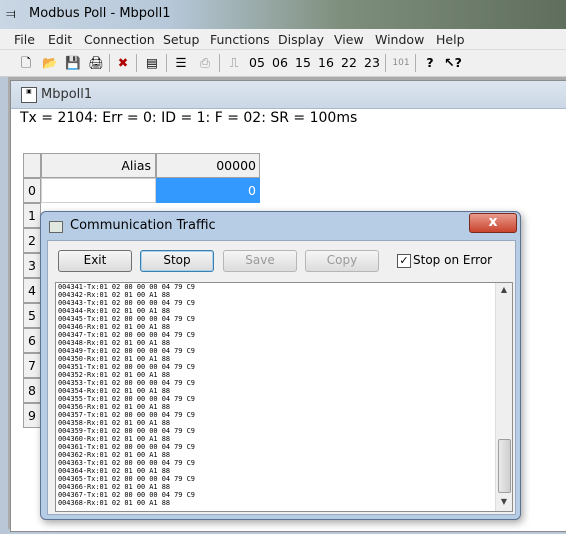  What do you see at coordinates (181, 63) in the screenshot?
I see `connect-icon: ☰` at bounding box center [181, 63].